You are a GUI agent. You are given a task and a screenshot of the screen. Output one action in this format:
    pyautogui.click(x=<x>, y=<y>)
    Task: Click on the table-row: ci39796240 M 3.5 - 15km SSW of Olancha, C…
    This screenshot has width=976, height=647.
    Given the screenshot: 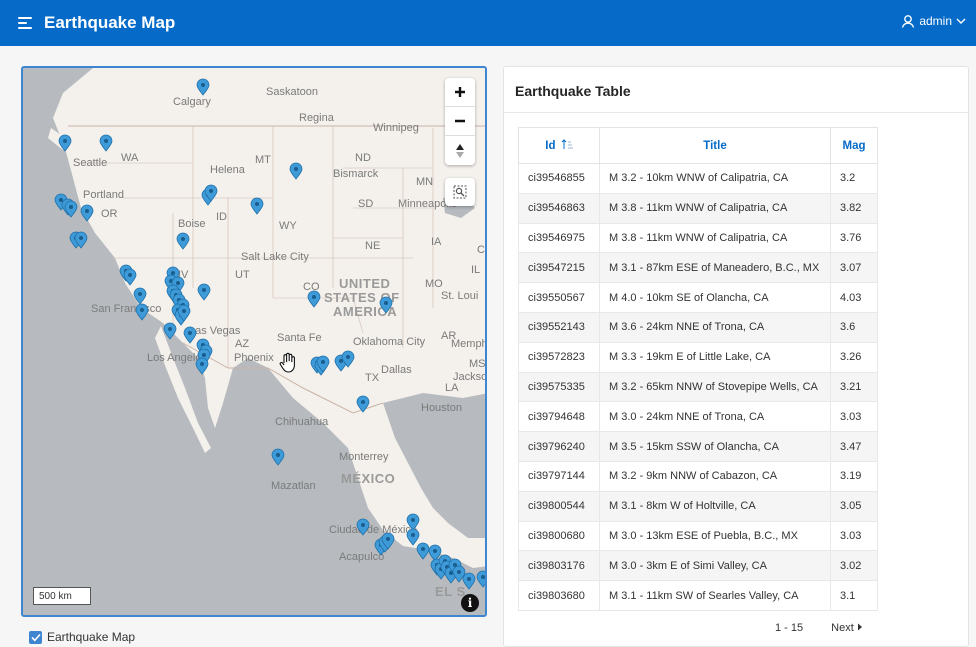 What is the action you would take?
    pyautogui.click(x=698, y=446)
    